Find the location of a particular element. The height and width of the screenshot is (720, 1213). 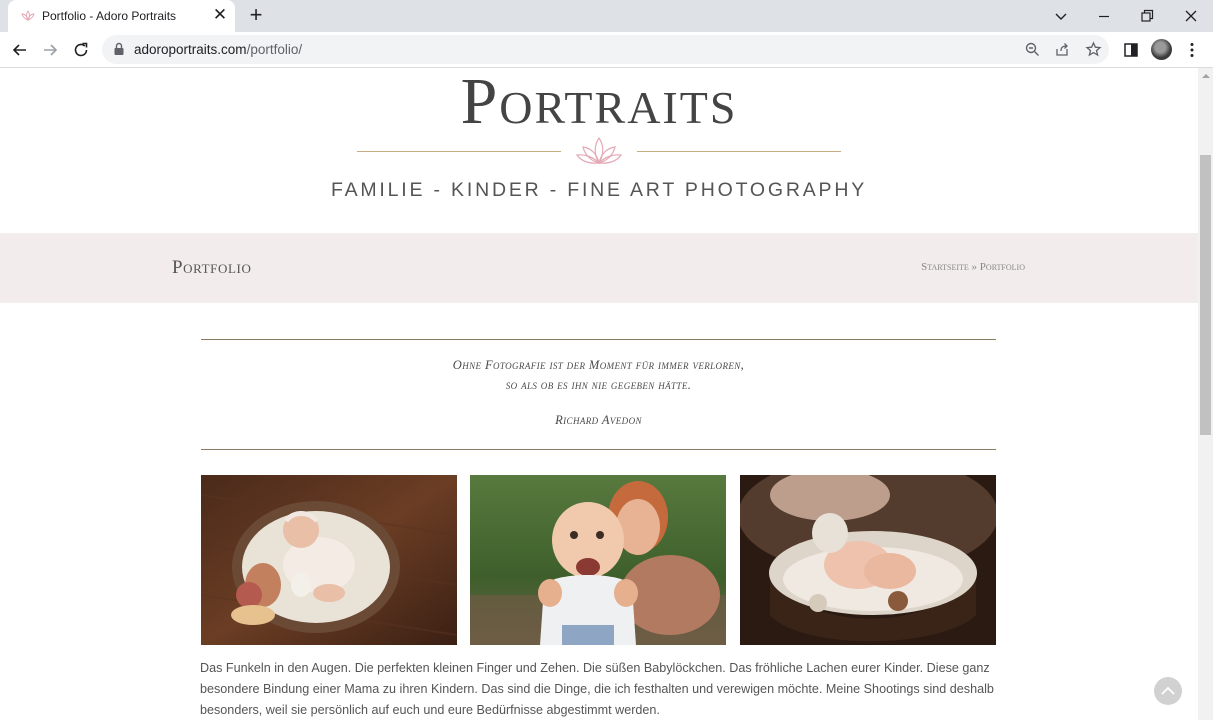

profile-avatar is located at coordinates (1161, 49).